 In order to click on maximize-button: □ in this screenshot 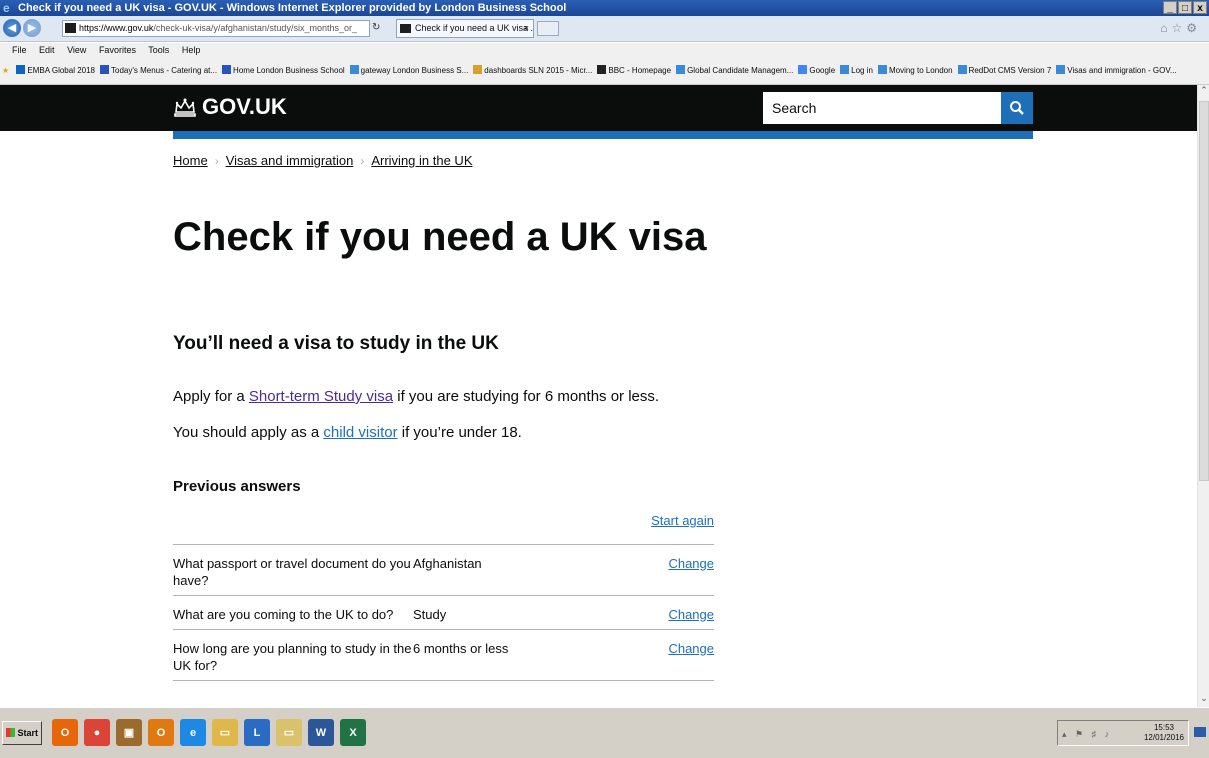, I will do `click(1185, 7)`.